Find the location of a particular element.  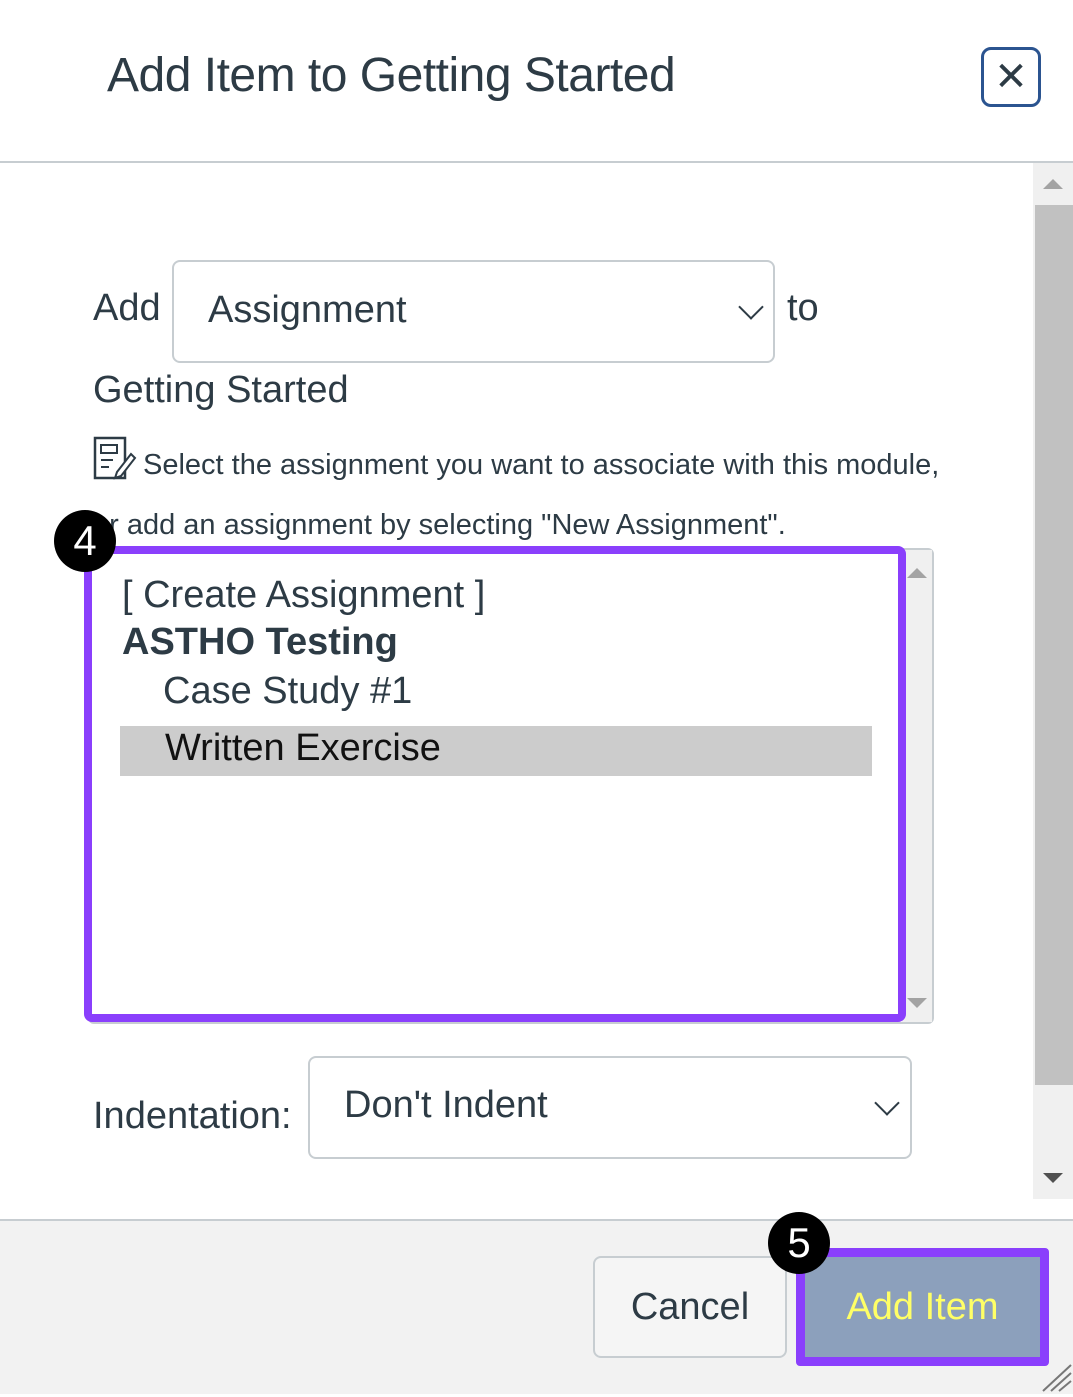

add-item-button: Add Item is located at coordinates (922, 1307).